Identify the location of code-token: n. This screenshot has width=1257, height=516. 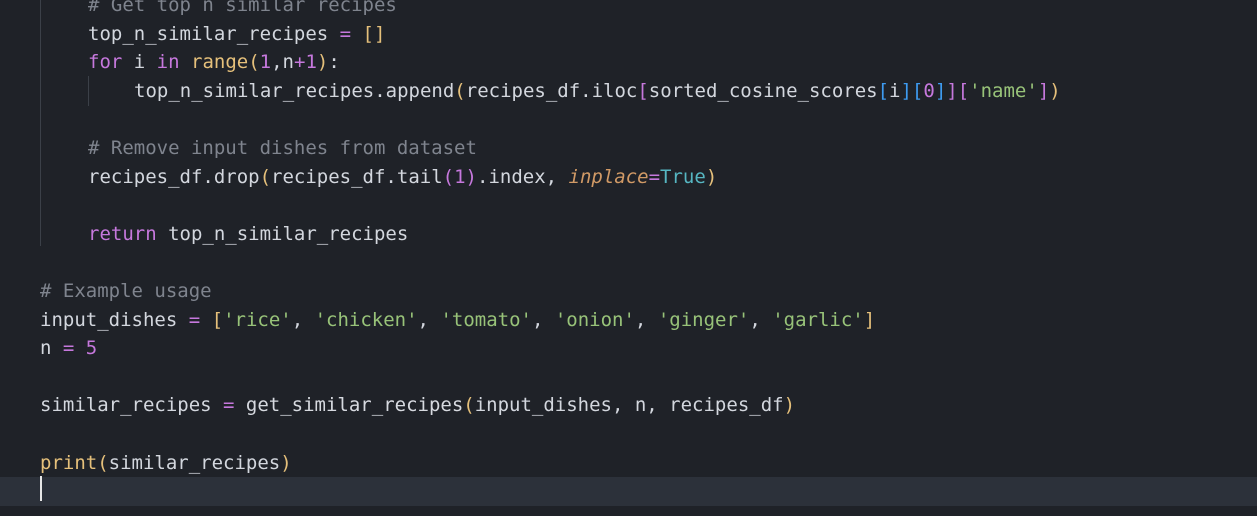
(46, 348).